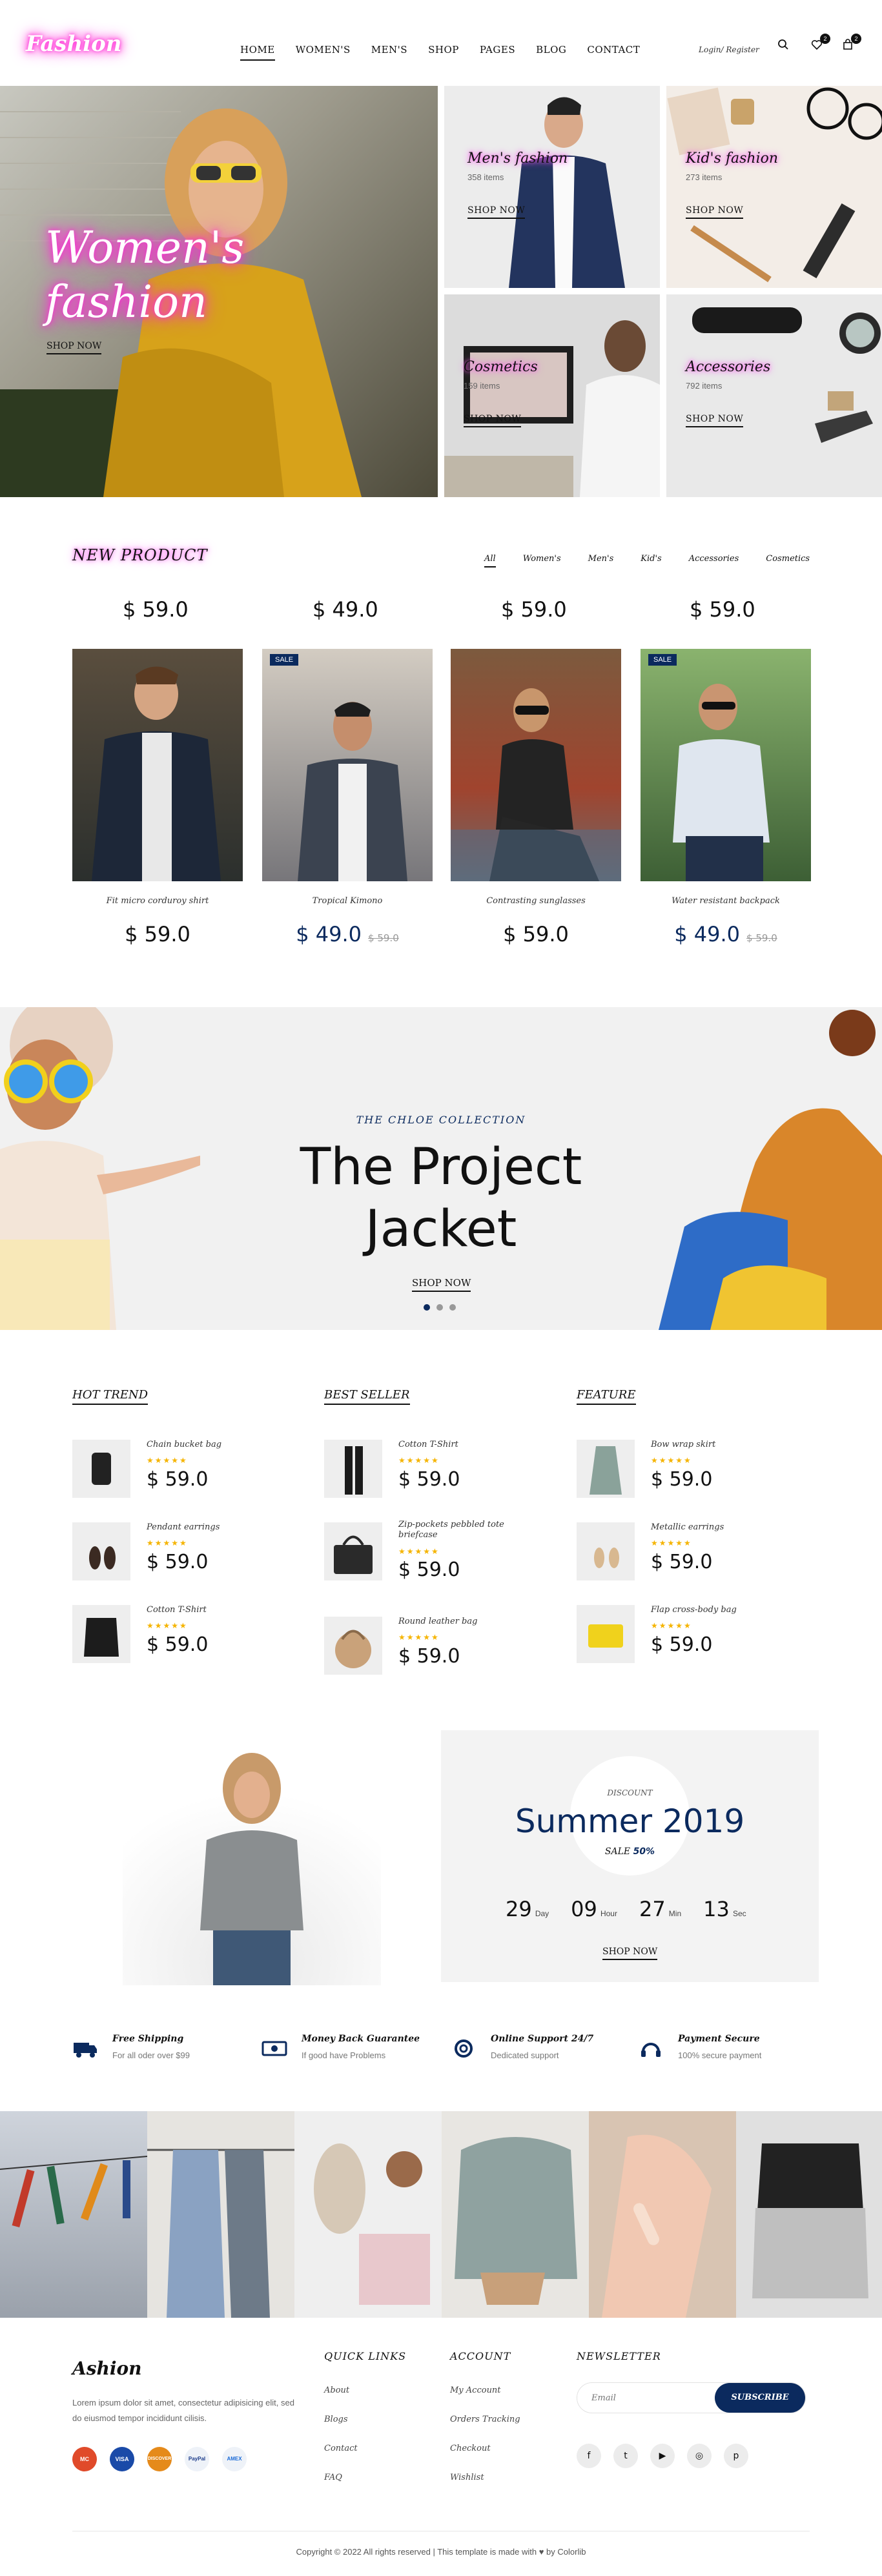 The width and height of the screenshot is (882, 2576). What do you see at coordinates (493, 421) in the screenshot?
I see `cosmetics-shop-link: SHOP NOW` at bounding box center [493, 421].